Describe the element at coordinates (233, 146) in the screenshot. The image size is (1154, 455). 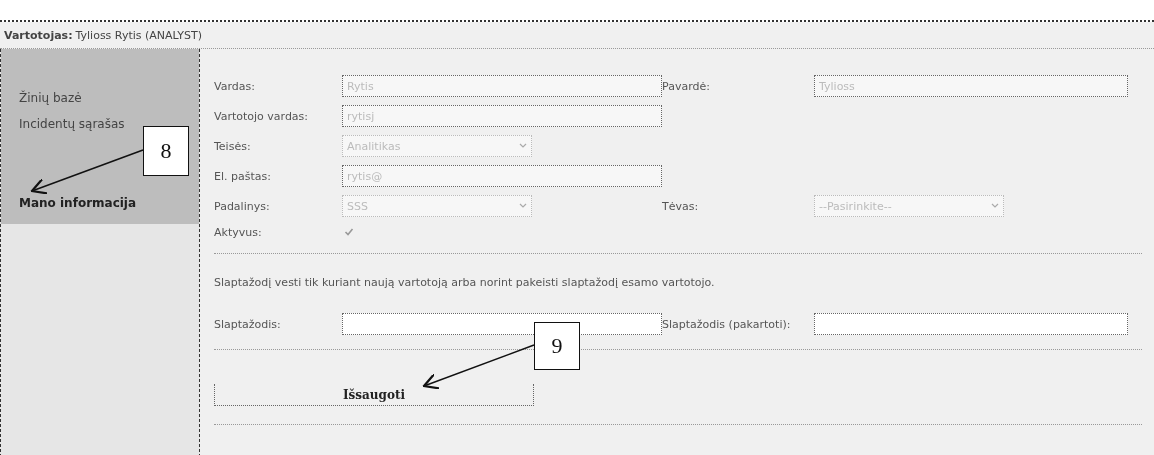
I see `field-label: Teisės:` at that location.